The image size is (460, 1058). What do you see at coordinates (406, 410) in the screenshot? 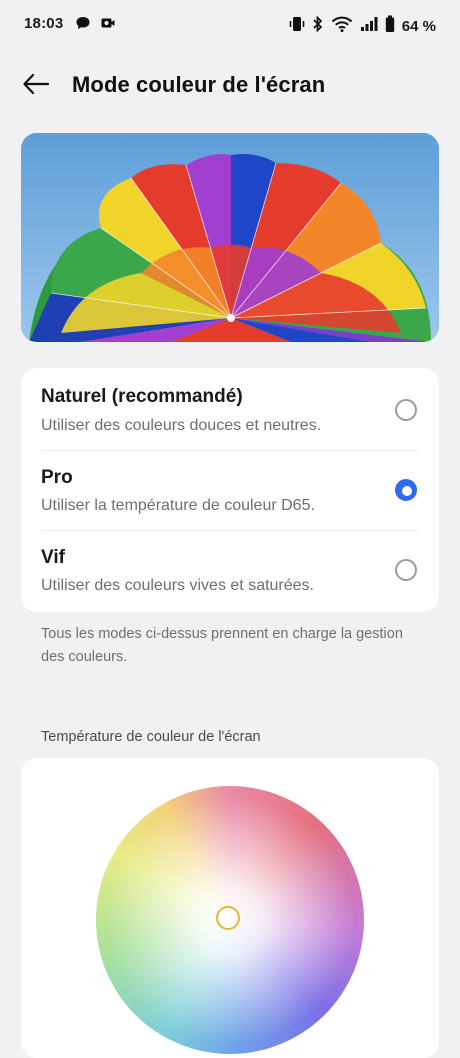
I see `radio-naturel` at bounding box center [406, 410].